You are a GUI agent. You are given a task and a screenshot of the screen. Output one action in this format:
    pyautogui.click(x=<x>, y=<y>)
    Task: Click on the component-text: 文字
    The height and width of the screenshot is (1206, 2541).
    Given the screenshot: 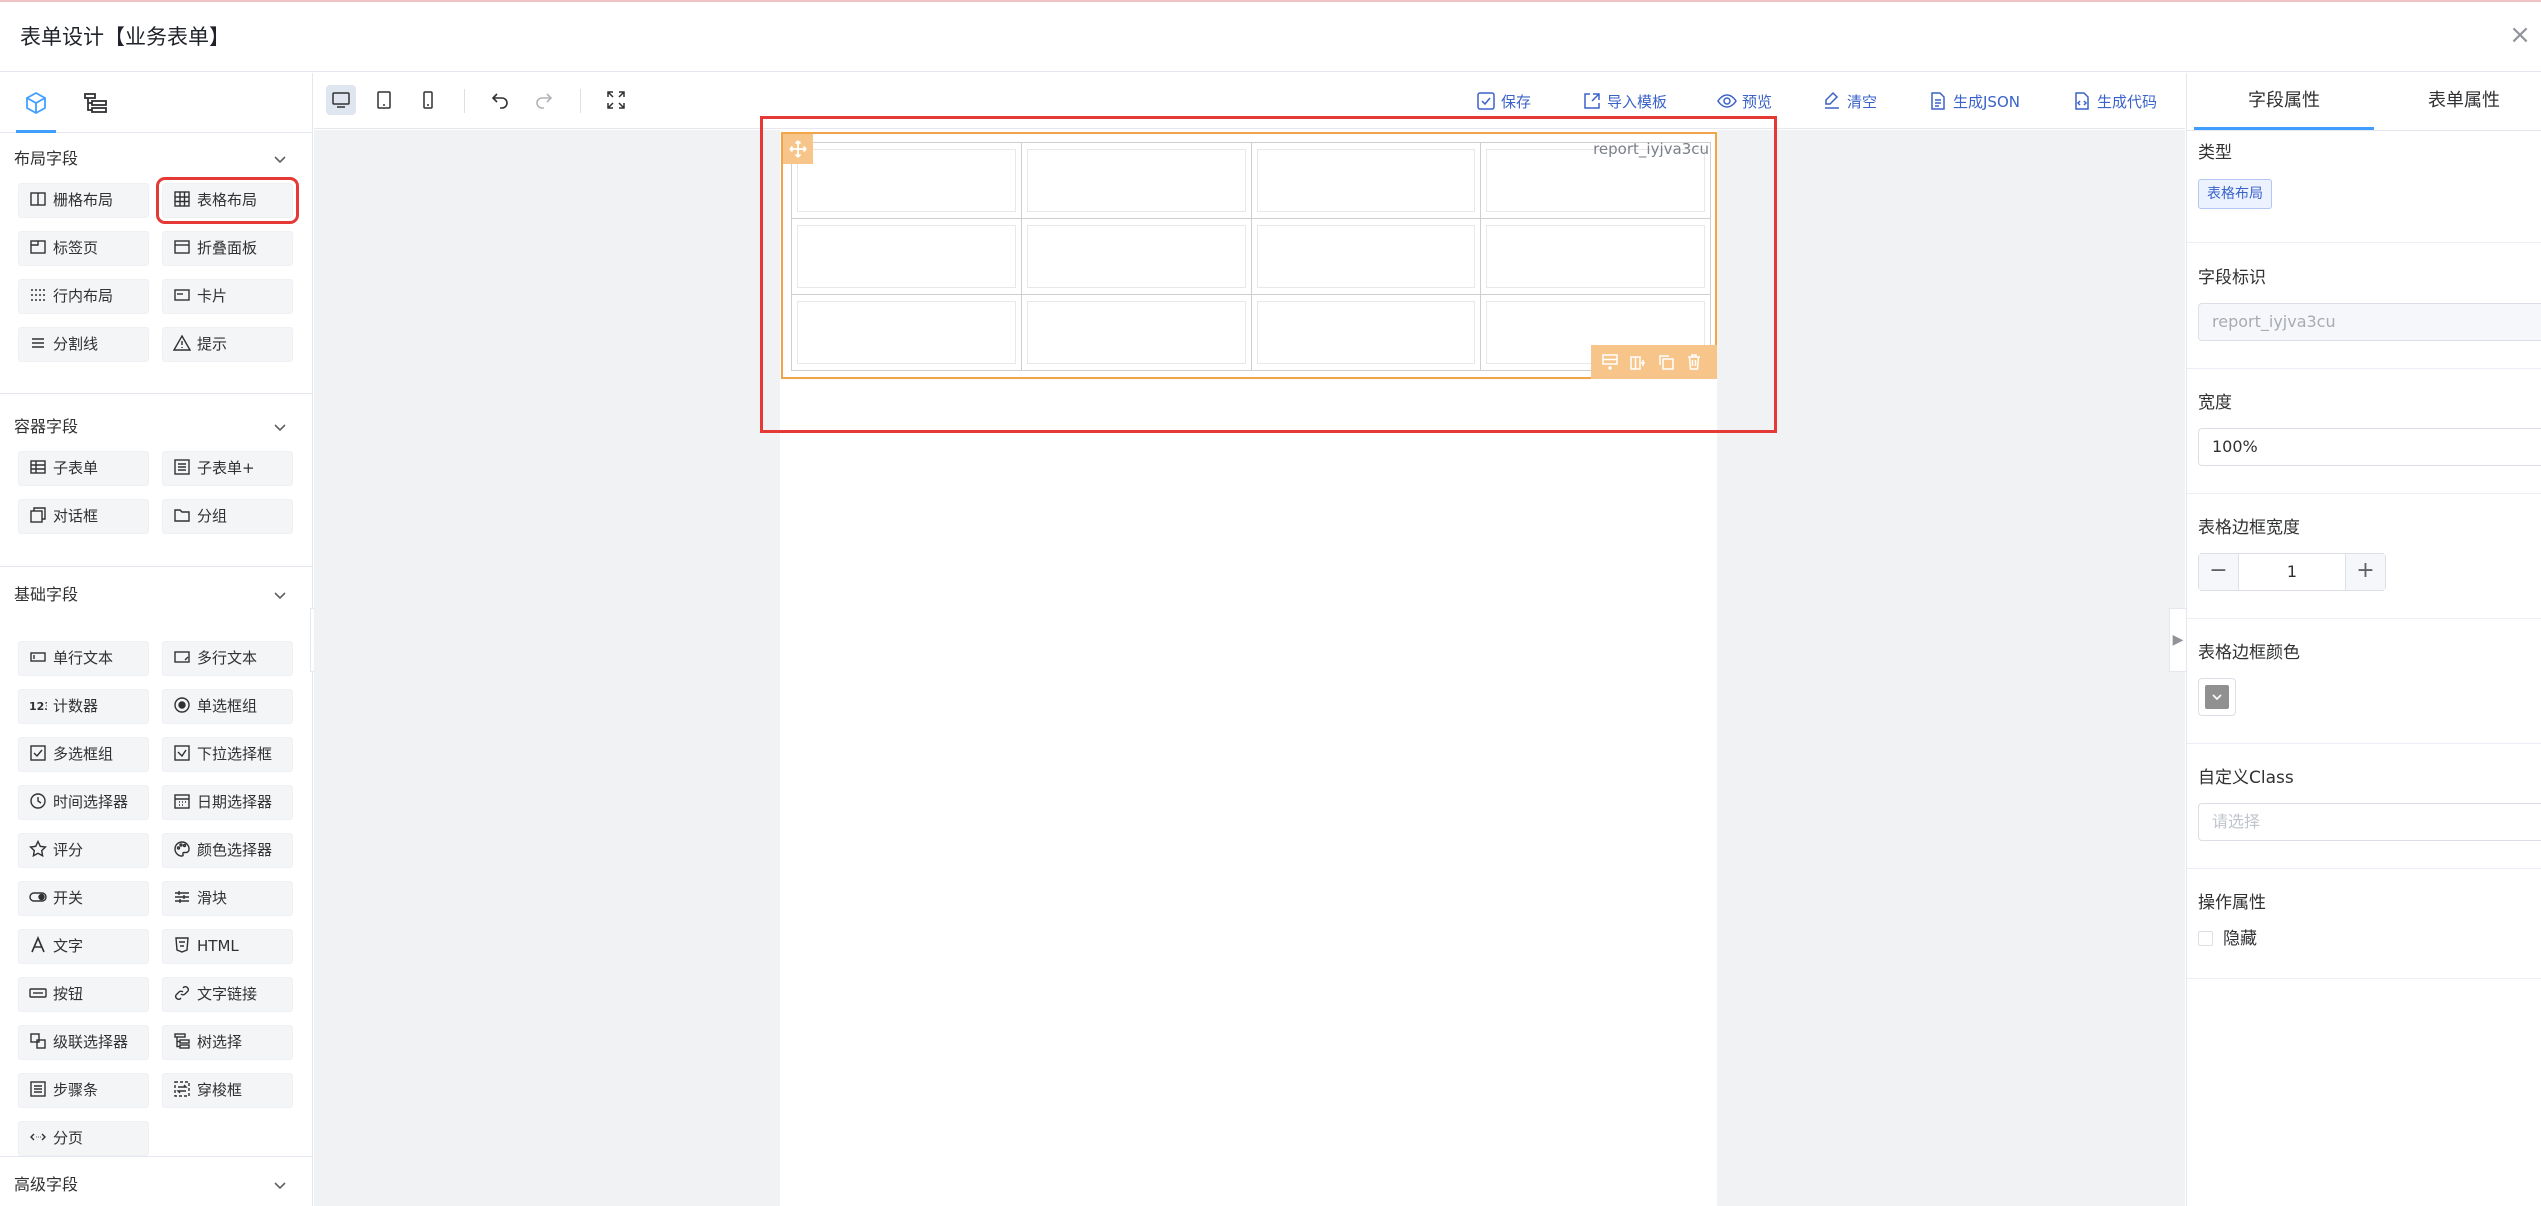 What is the action you would take?
    pyautogui.click(x=83, y=946)
    